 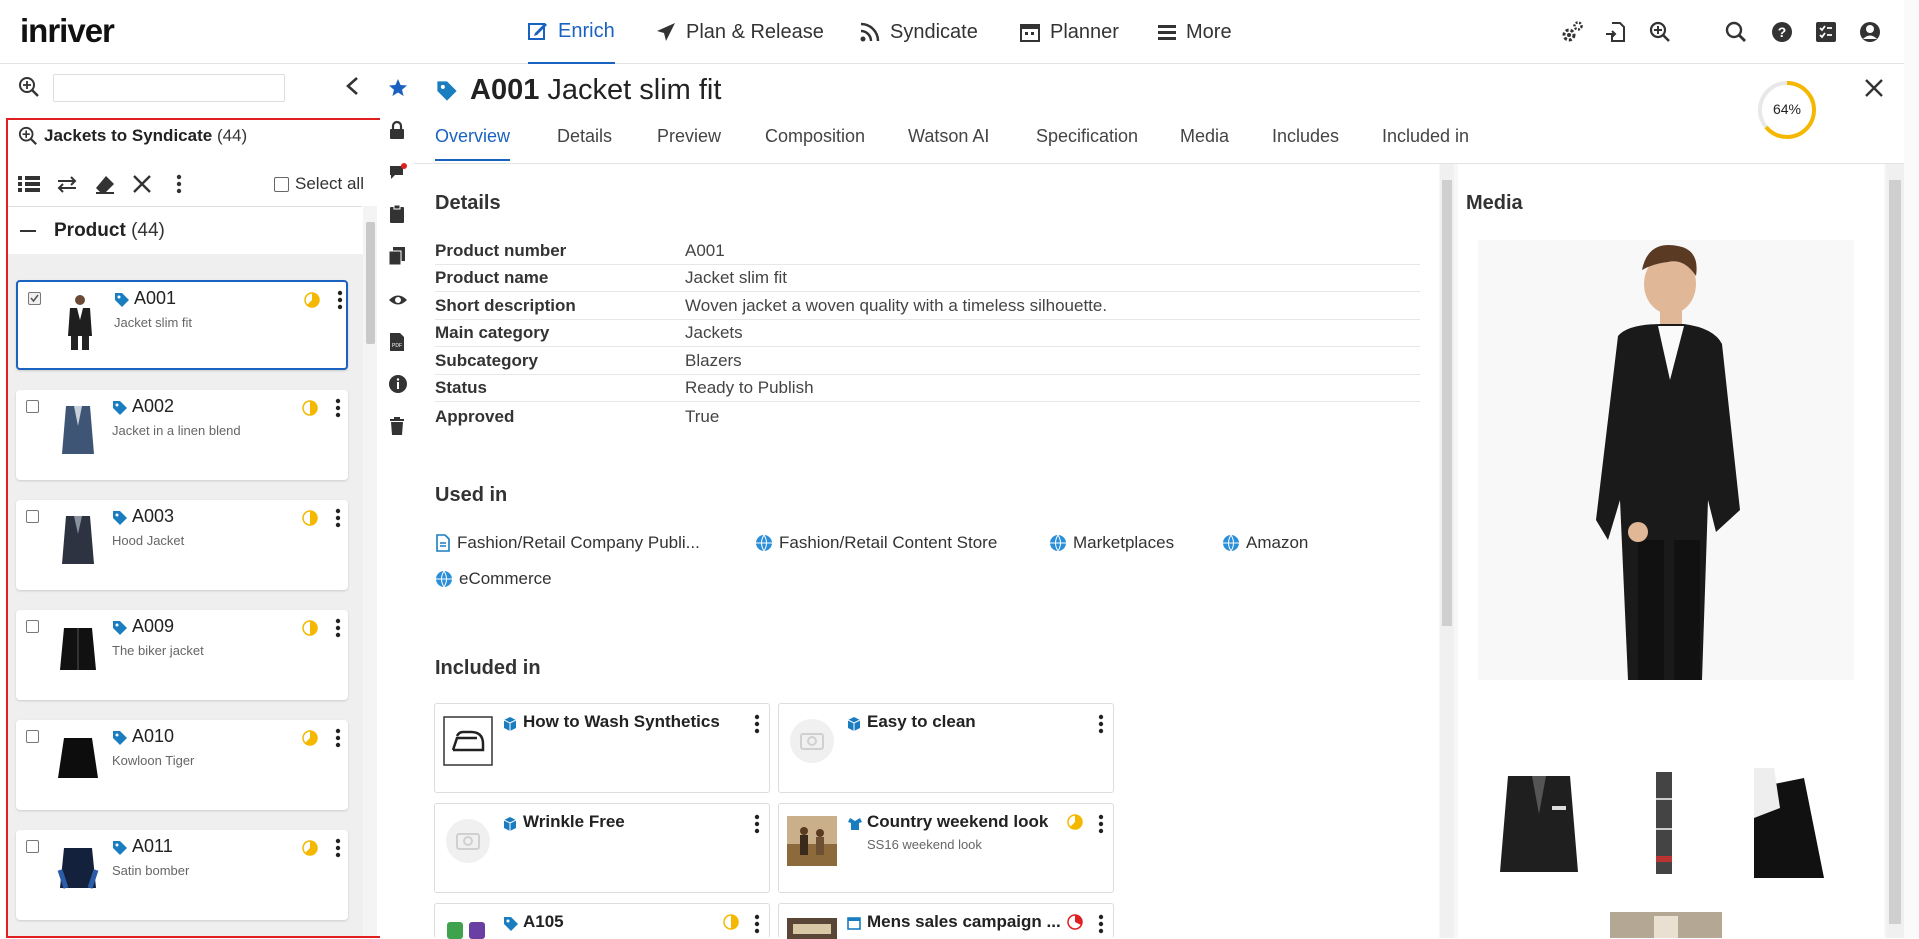 What do you see at coordinates (182, 325) in the screenshot?
I see `list-item: A001 Jacket slim fit` at bounding box center [182, 325].